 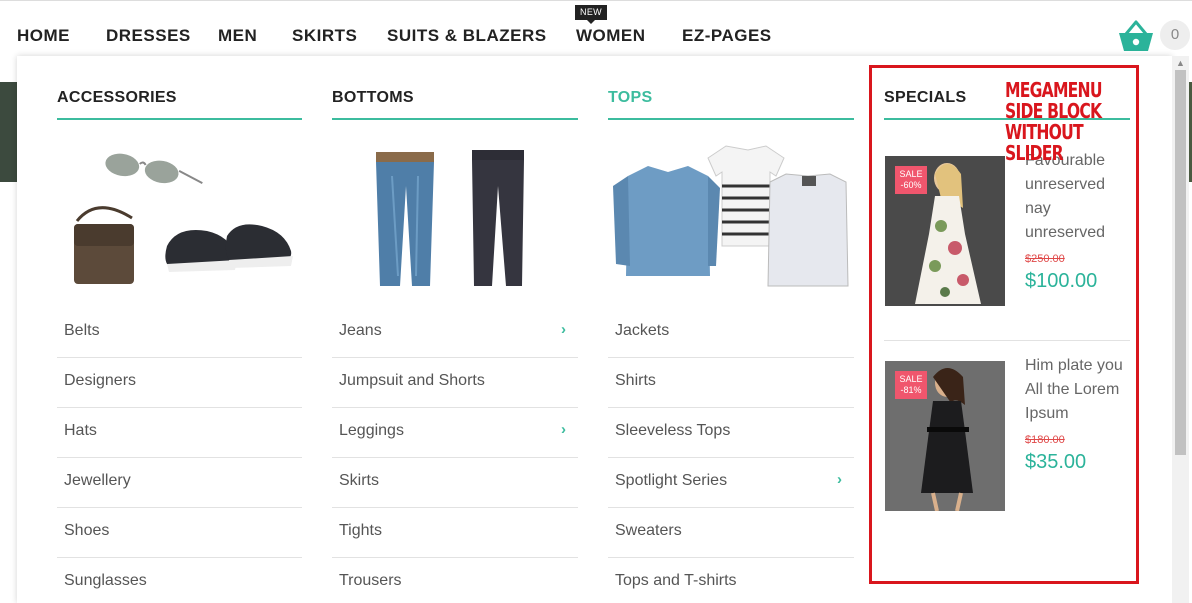 What do you see at coordinates (450, 218) in the screenshot?
I see `bottoms-image` at bounding box center [450, 218].